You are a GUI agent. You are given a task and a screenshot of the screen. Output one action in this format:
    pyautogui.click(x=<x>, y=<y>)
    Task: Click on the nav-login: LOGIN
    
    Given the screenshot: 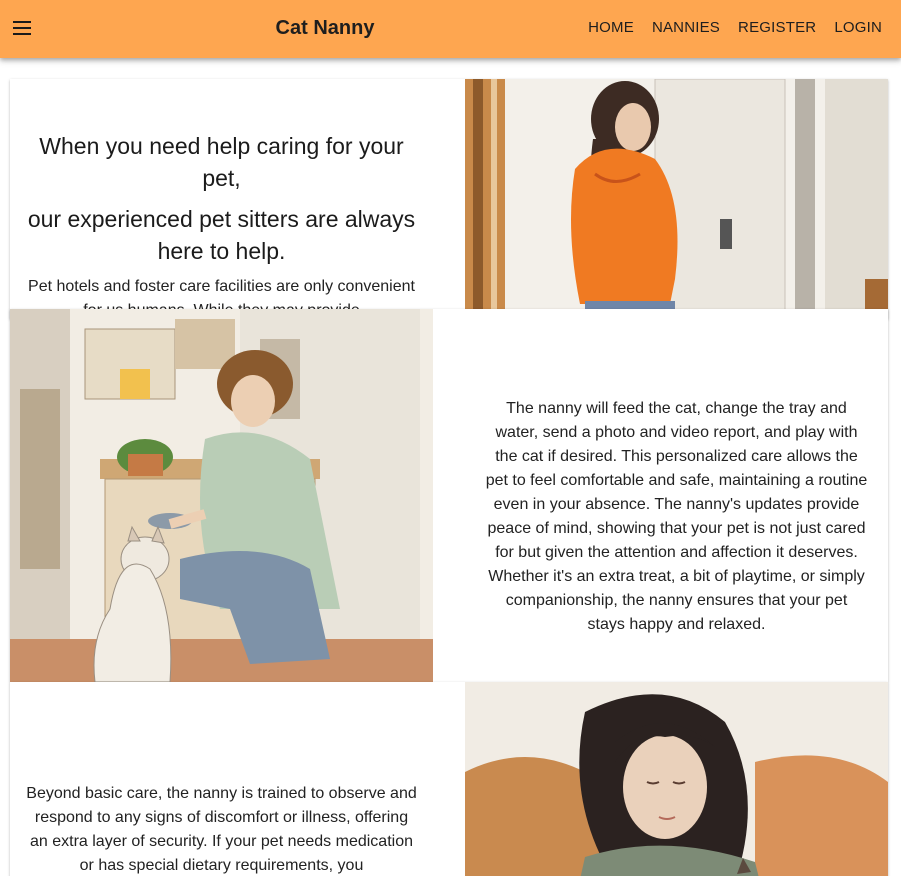 What is the action you would take?
    pyautogui.click(x=858, y=28)
    